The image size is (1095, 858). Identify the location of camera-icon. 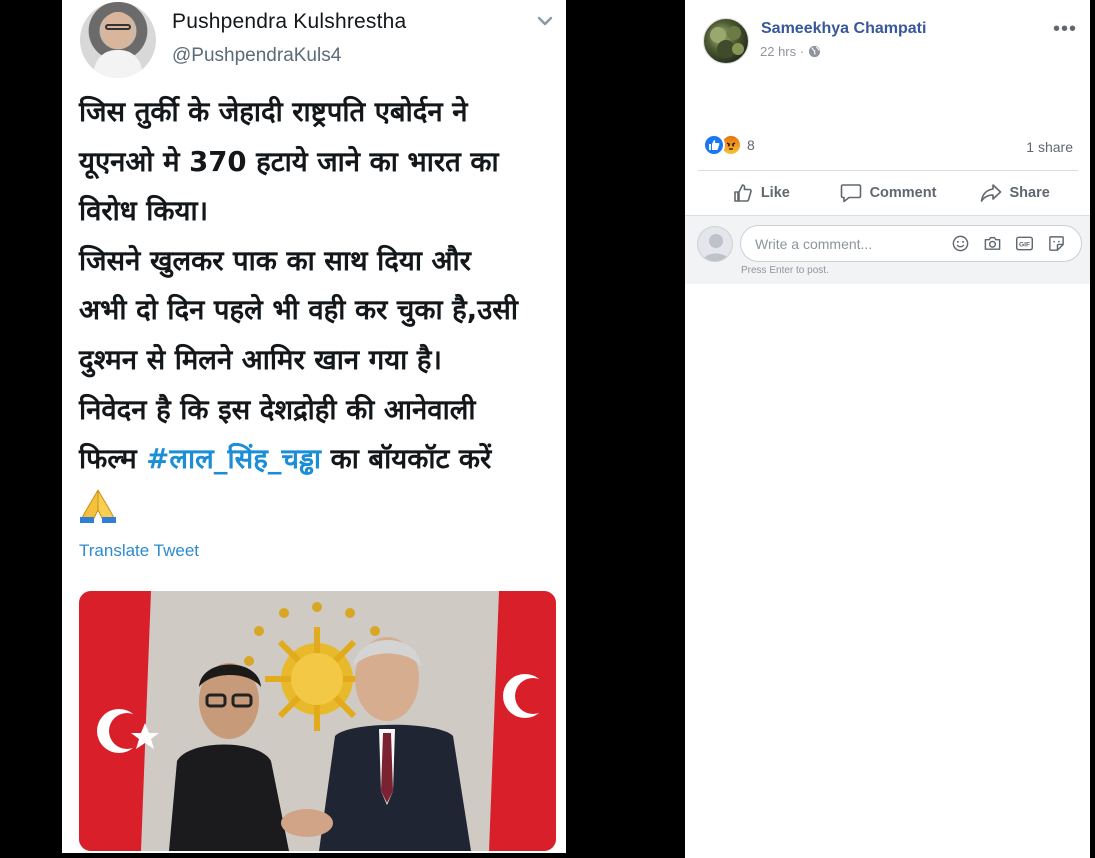
(992, 243).